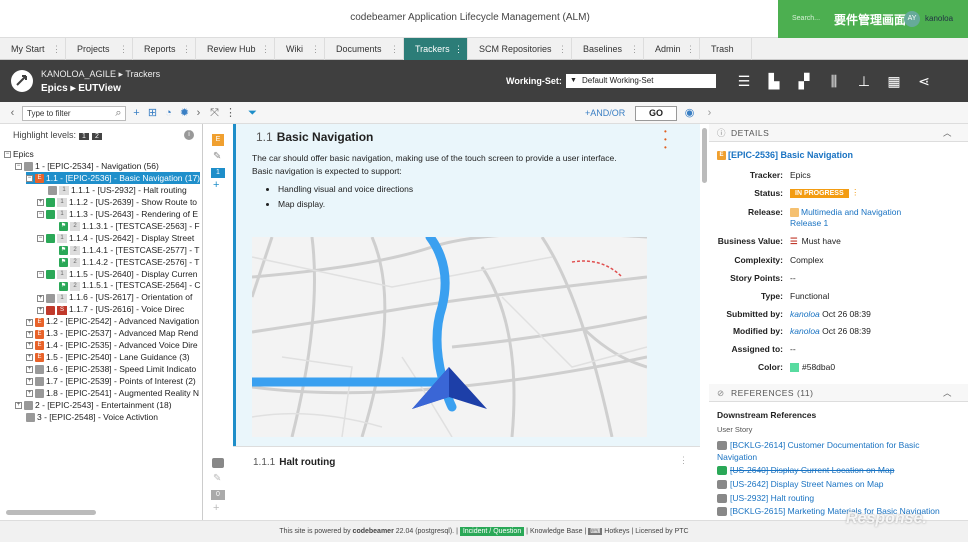  I want to click on collapse-icon: ⤧, so click(214, 113).